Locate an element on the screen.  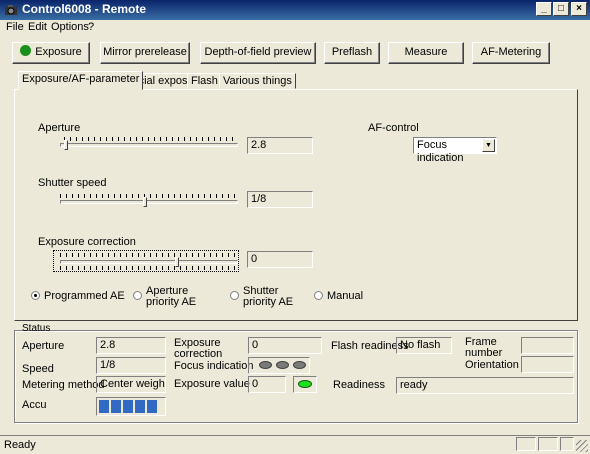
mode-shutter-priority-label: Shutter priority AE is located at coordinates (268, 296).